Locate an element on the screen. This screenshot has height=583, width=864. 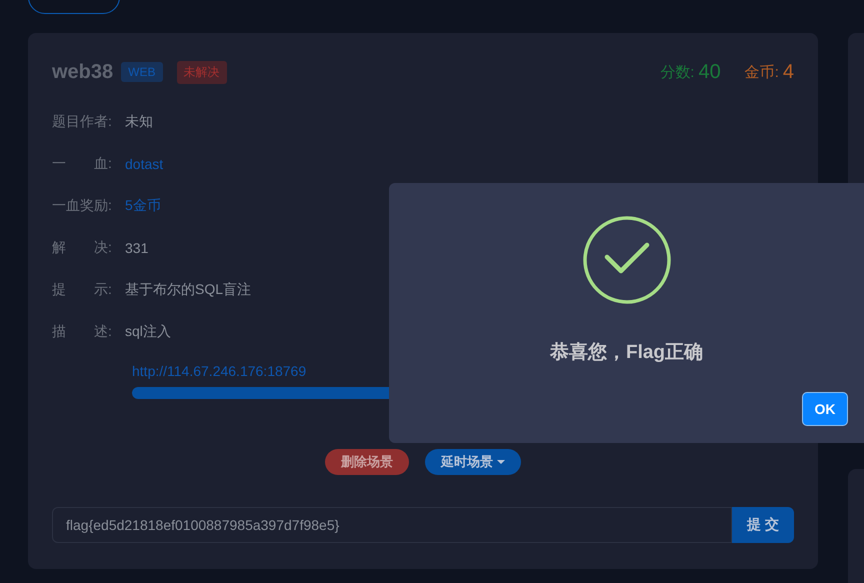
extend-scene-button: 延时场景 is located at coordinates (473, 462).